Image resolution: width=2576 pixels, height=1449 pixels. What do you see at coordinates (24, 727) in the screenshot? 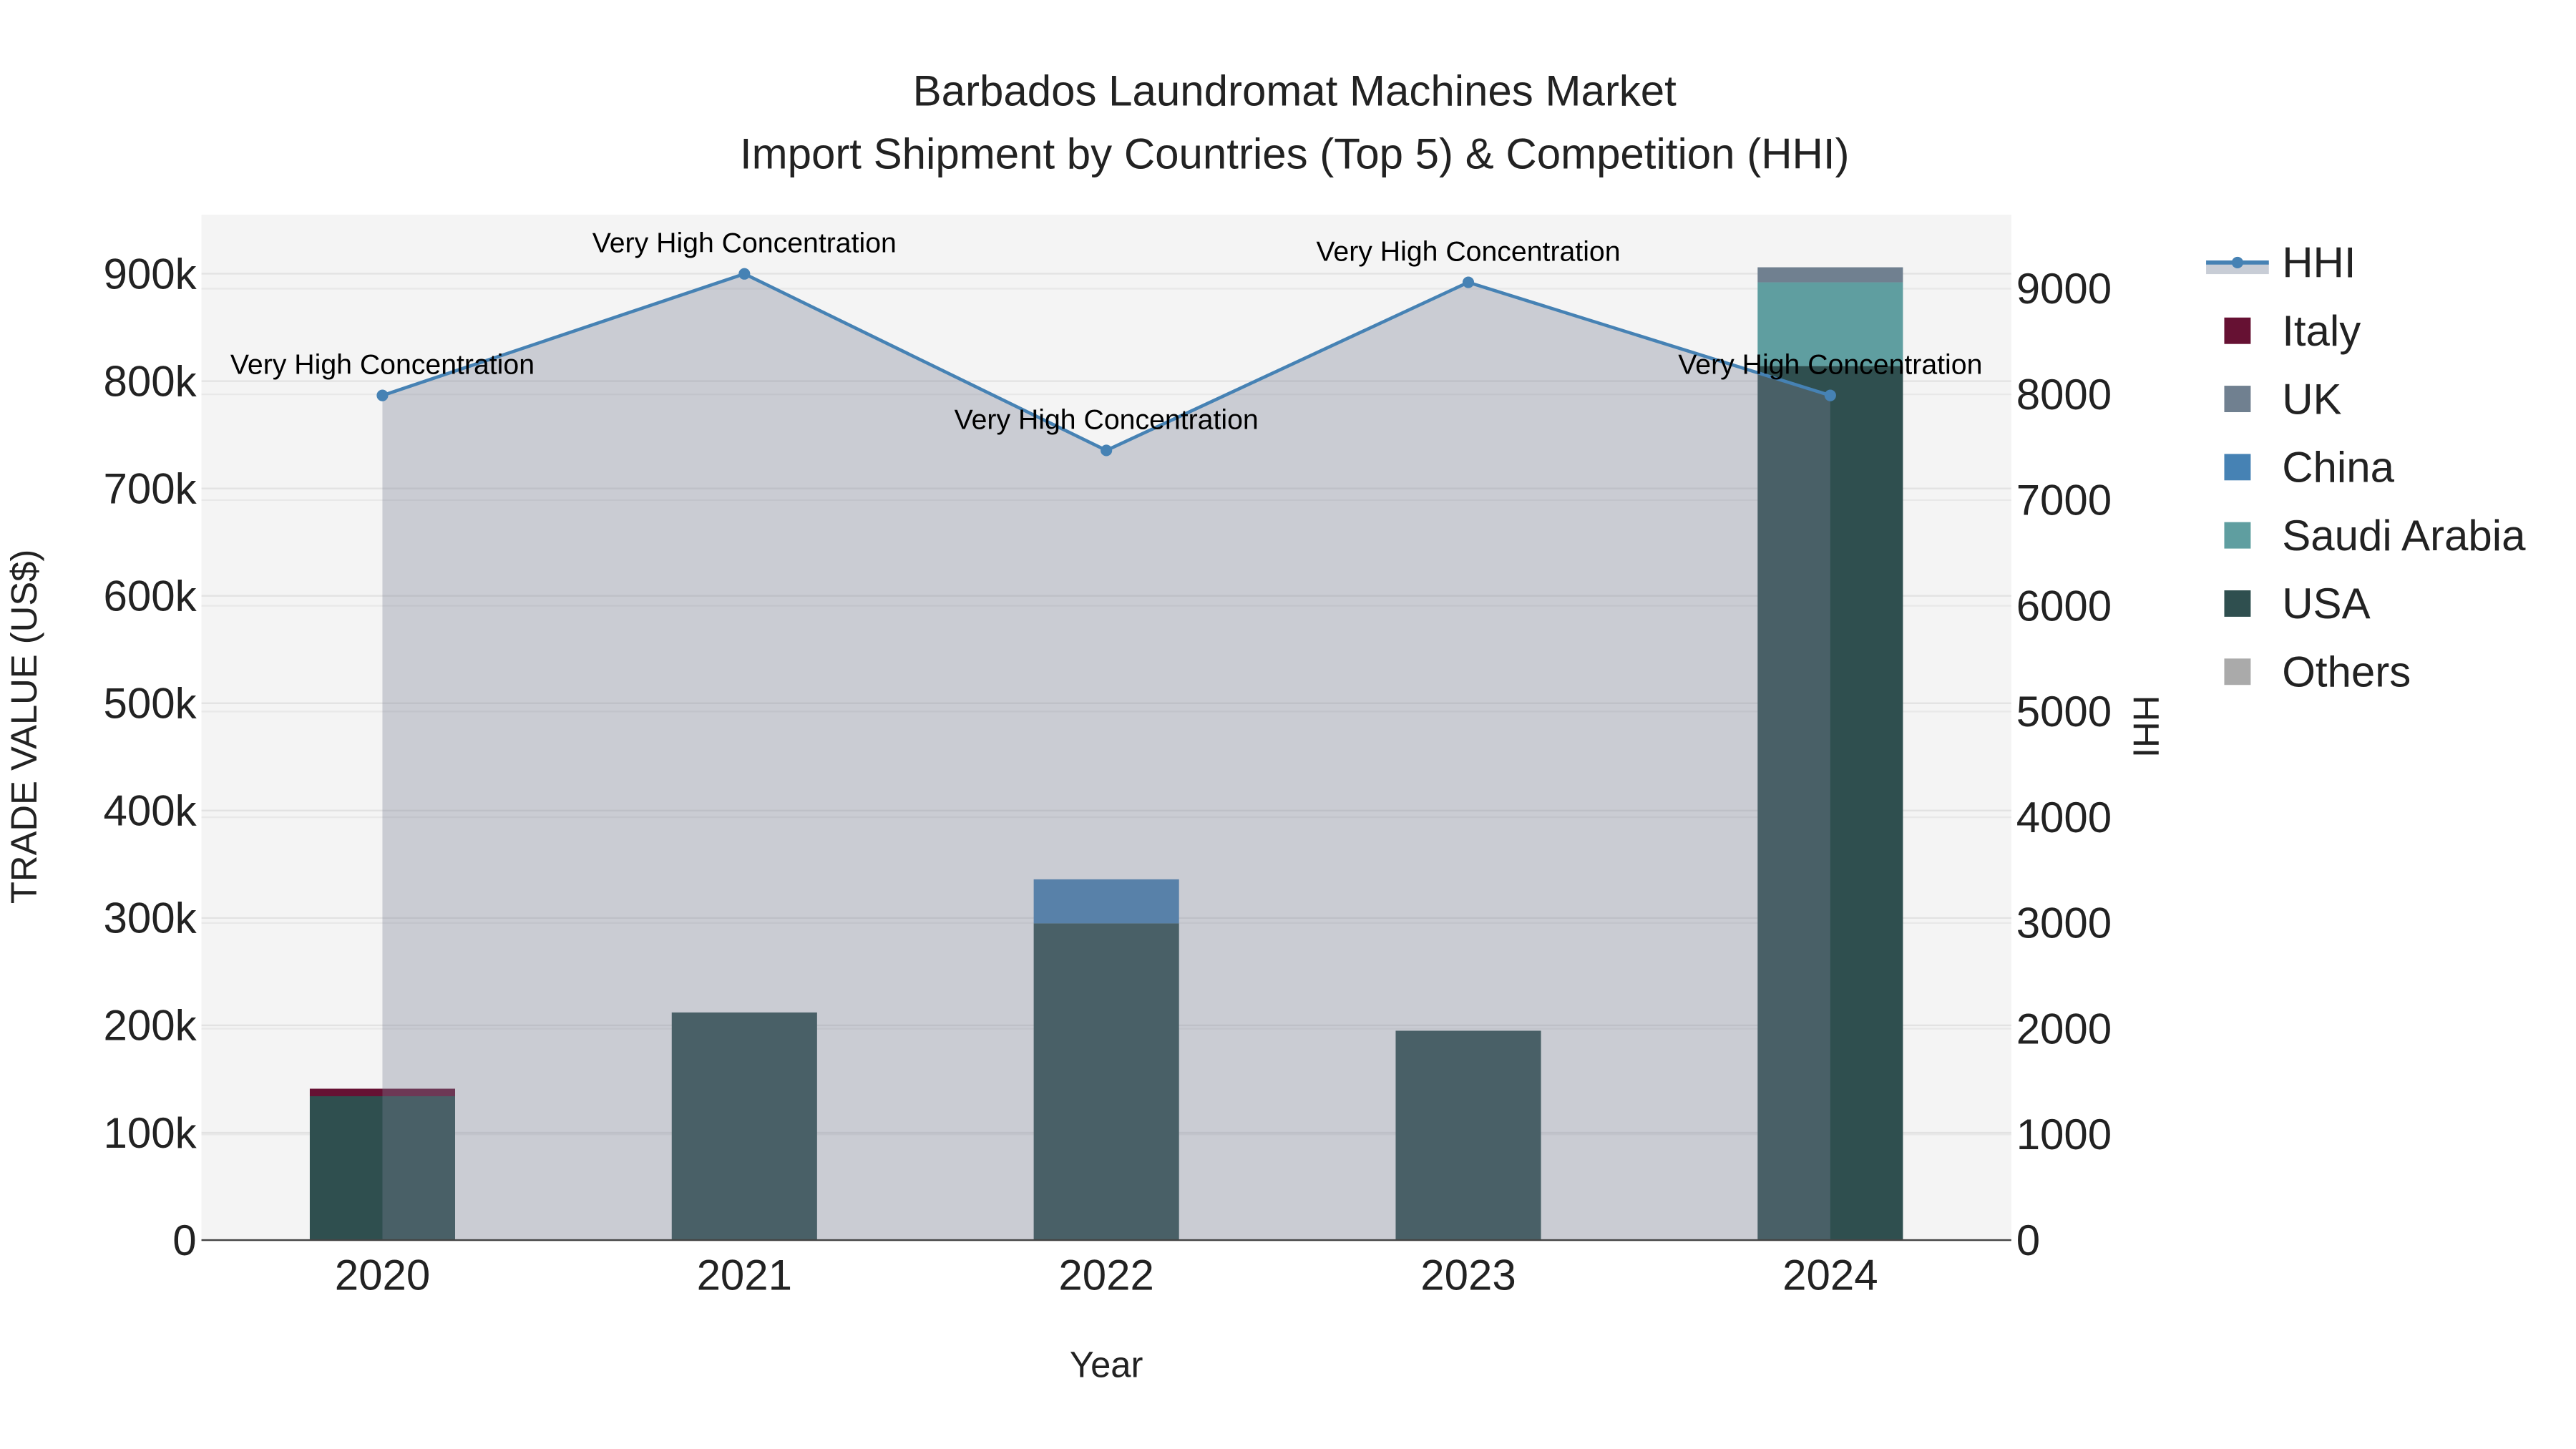
I see `y-axis-title: TRADE VALUE (US$)` at bounding box center [24, 727].